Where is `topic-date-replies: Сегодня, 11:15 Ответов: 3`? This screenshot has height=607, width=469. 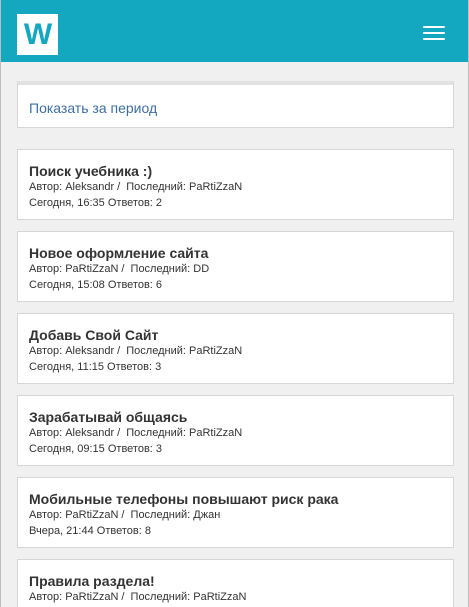 topic-date-replies: Сегодня, 11:15 Ответов: 3 is located at coordinates (95, 367).